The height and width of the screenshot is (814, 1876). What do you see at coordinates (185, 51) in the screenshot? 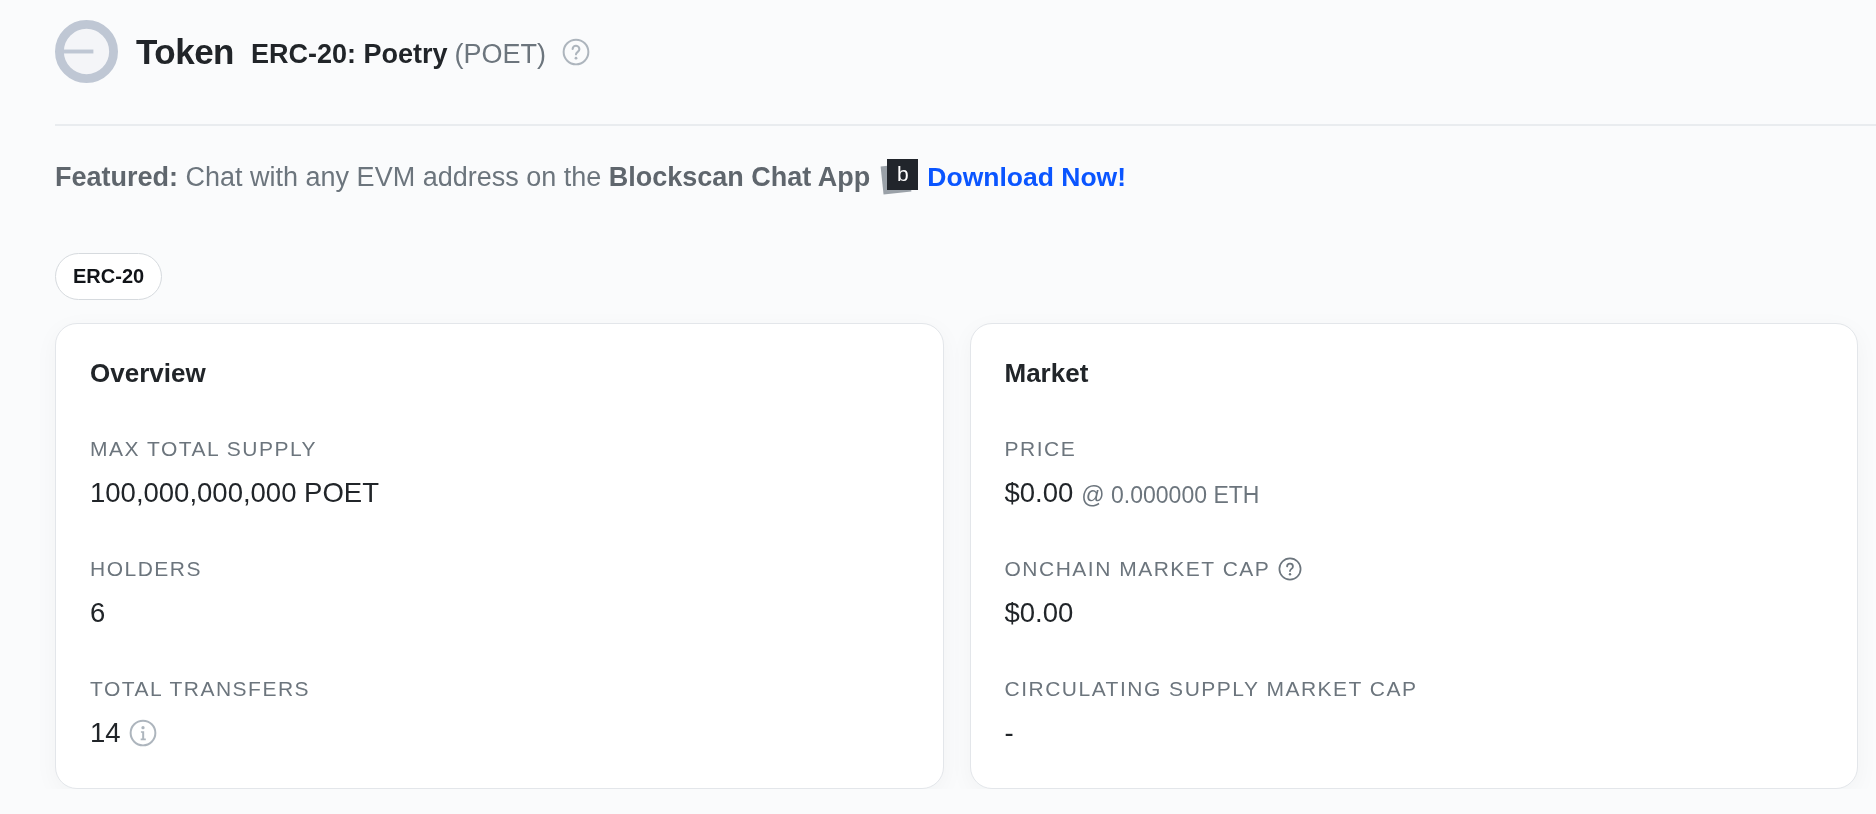
I see `page-title: Token` at bounding box center [185, 51].